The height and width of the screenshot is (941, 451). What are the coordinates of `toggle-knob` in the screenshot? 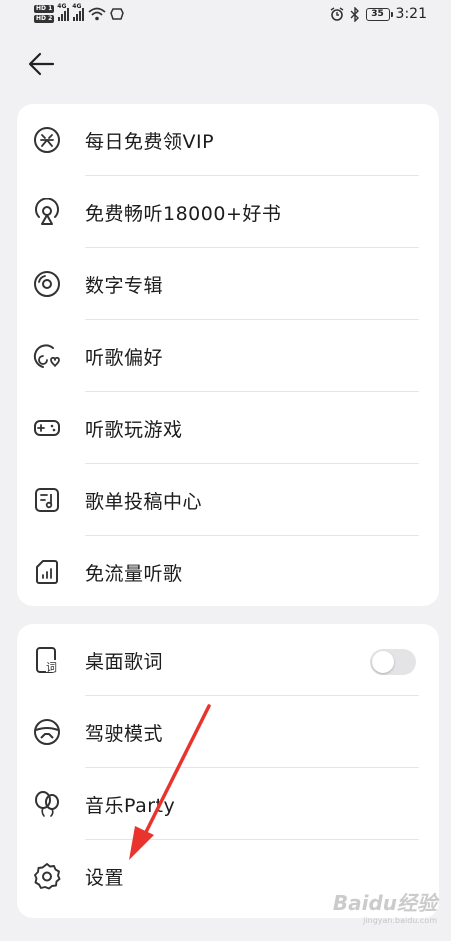 It's located at (383, 662).